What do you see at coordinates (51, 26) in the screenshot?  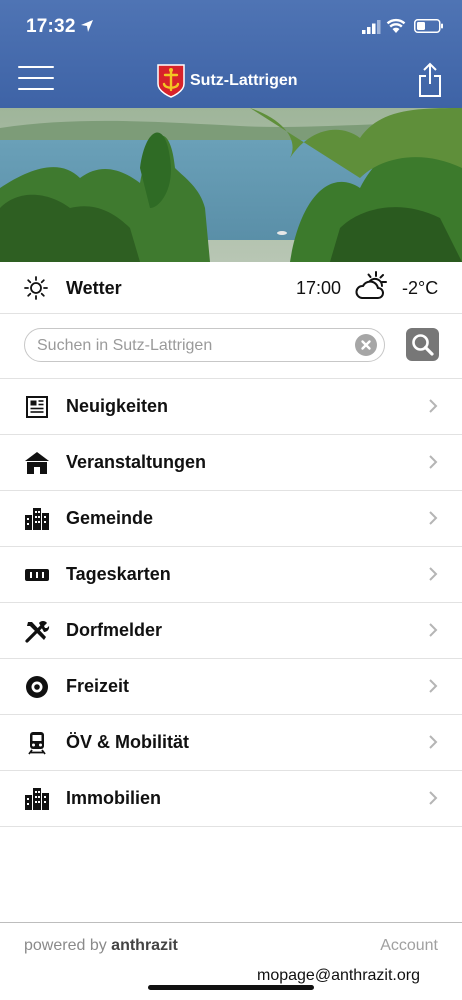 I see `status-time: 17:32` at bounding box center [51, 26].